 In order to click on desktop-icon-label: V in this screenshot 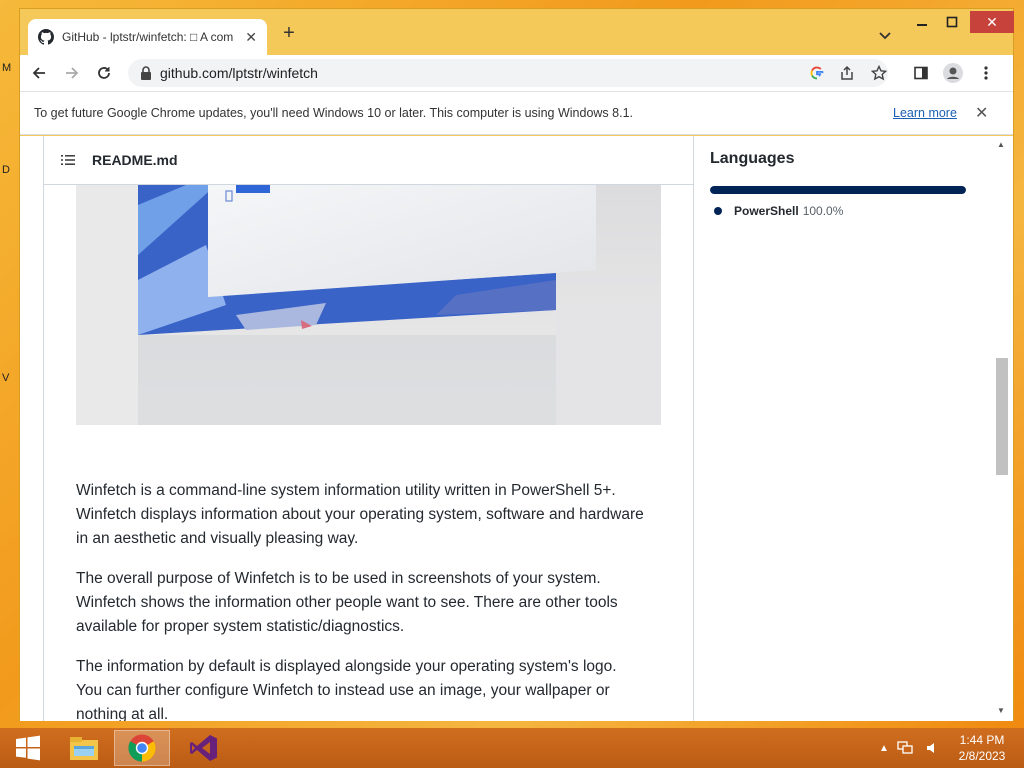, I will do `click(5, 378)`.